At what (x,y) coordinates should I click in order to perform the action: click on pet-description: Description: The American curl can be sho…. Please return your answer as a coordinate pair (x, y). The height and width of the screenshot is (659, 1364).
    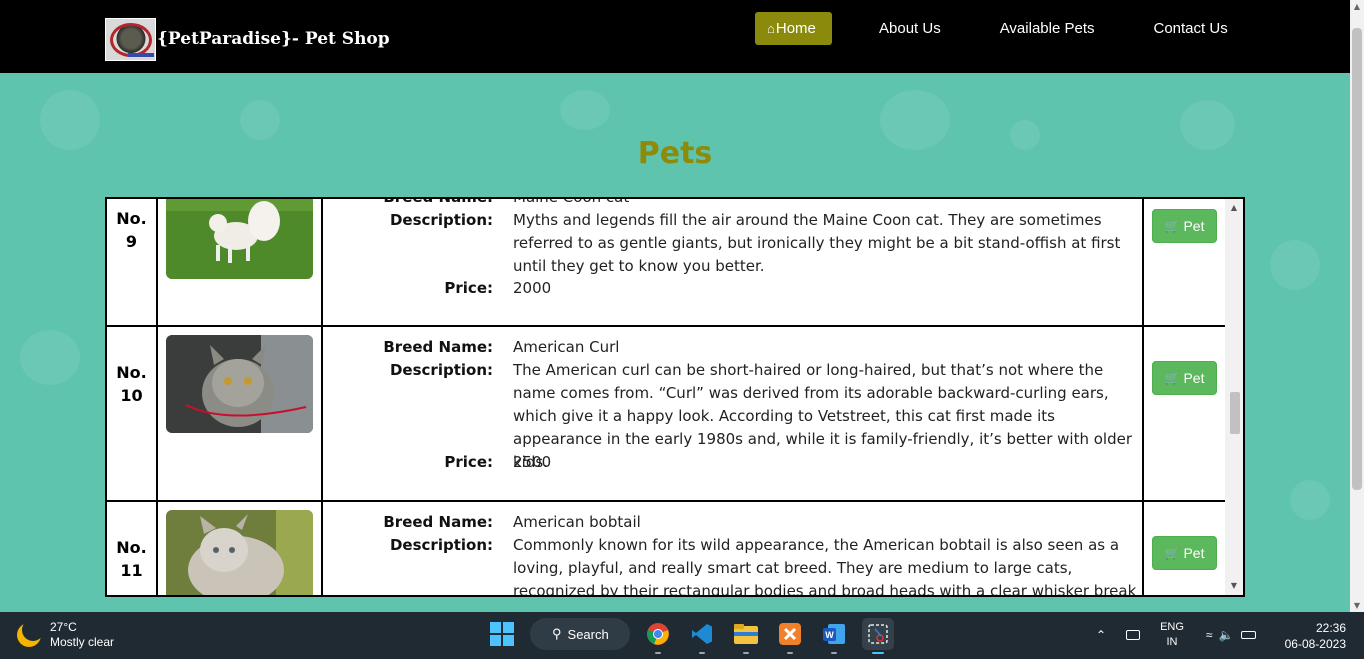
    Looking at the image, I should click on (761, 416).